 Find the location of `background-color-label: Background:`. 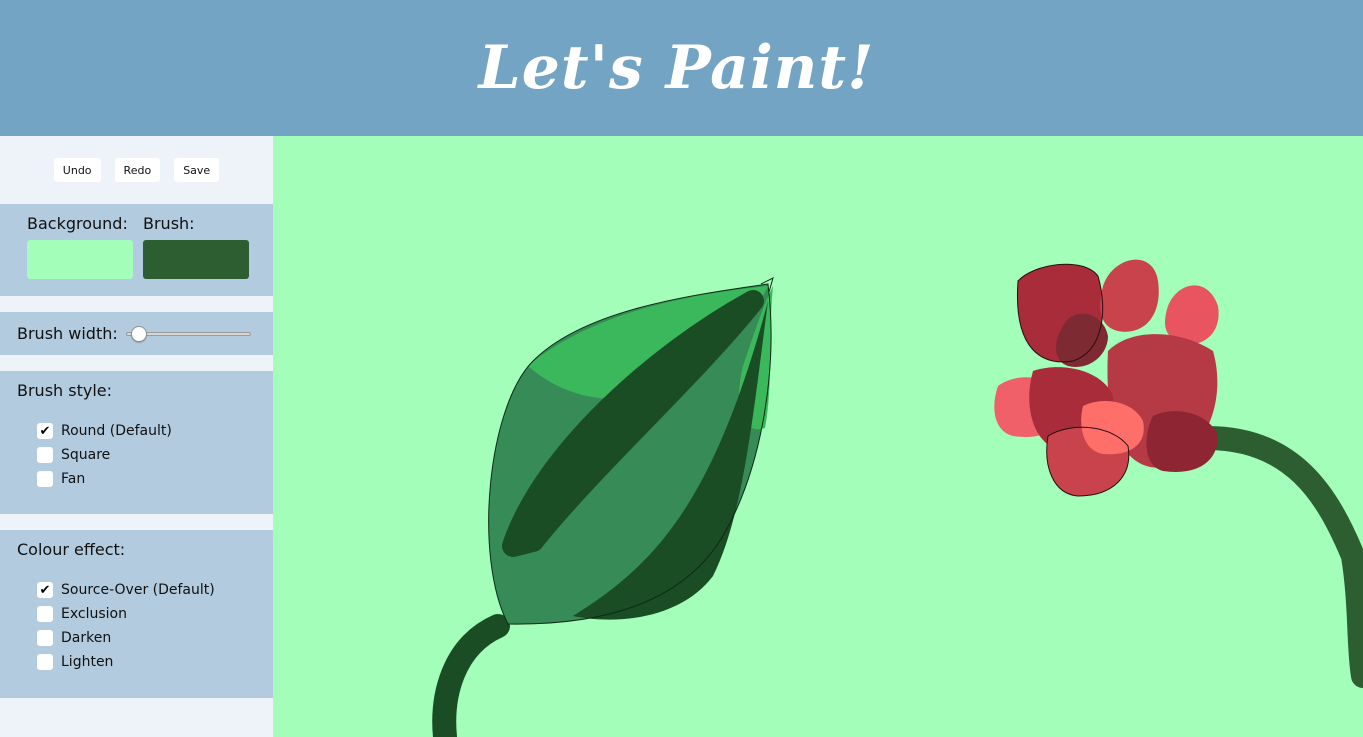

background-color-label: Background: is located at coordinates (77, 223).